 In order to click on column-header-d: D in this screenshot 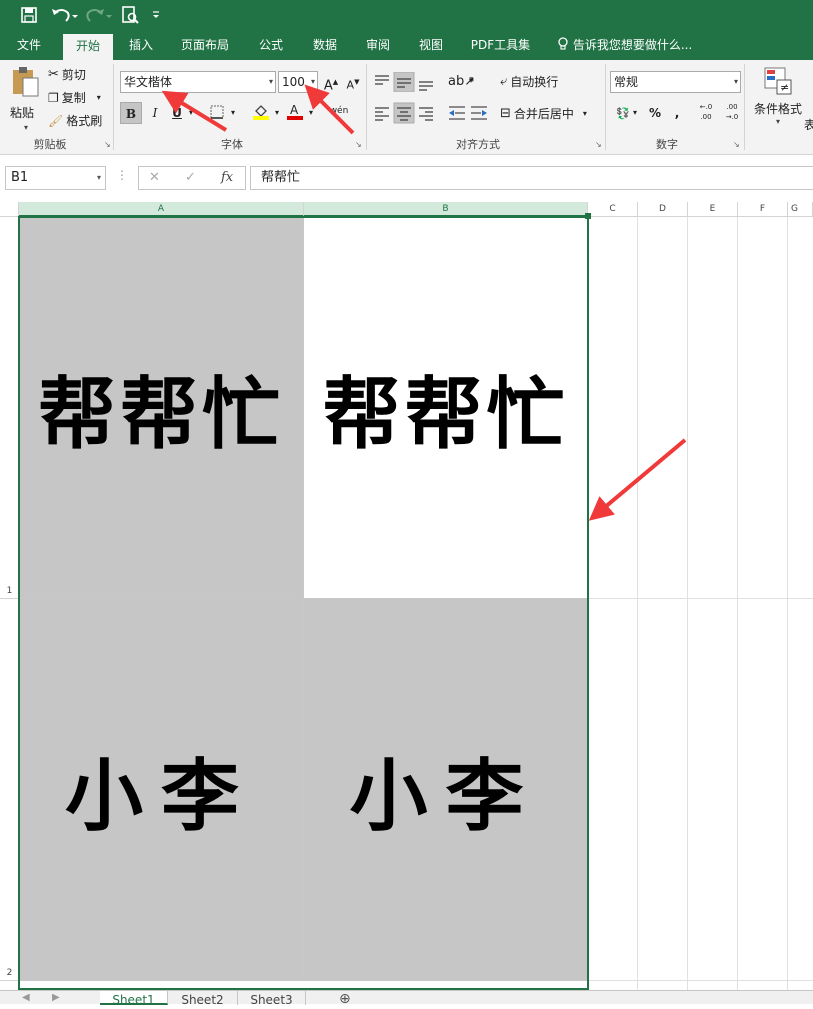, I will do `click(663, 209)`.